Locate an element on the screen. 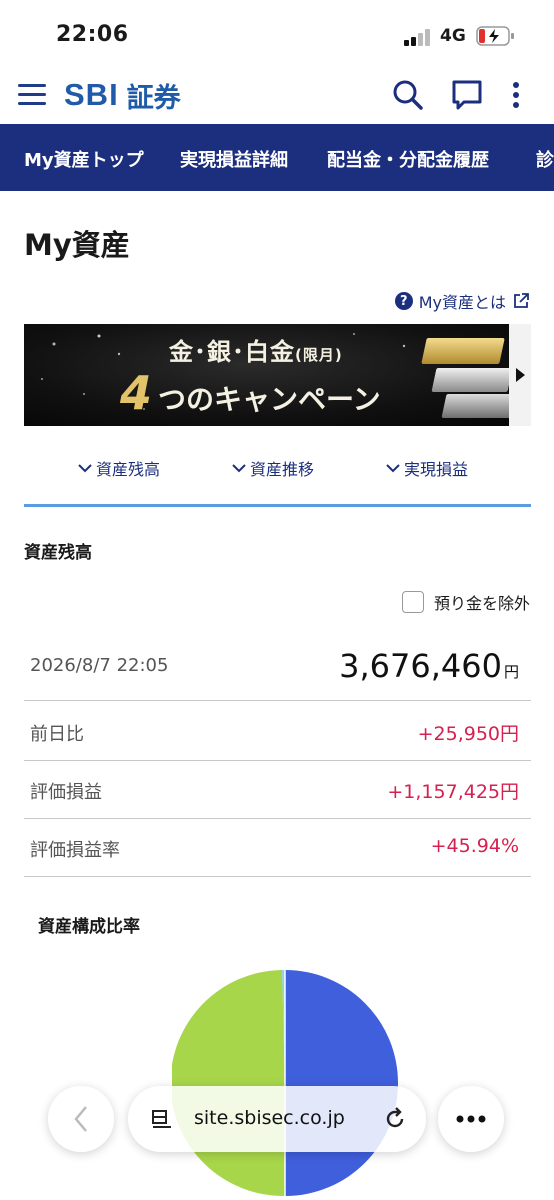 The image size is (554, 1200). jump-balance: 資産残高 is located at coordinates (119, 468).